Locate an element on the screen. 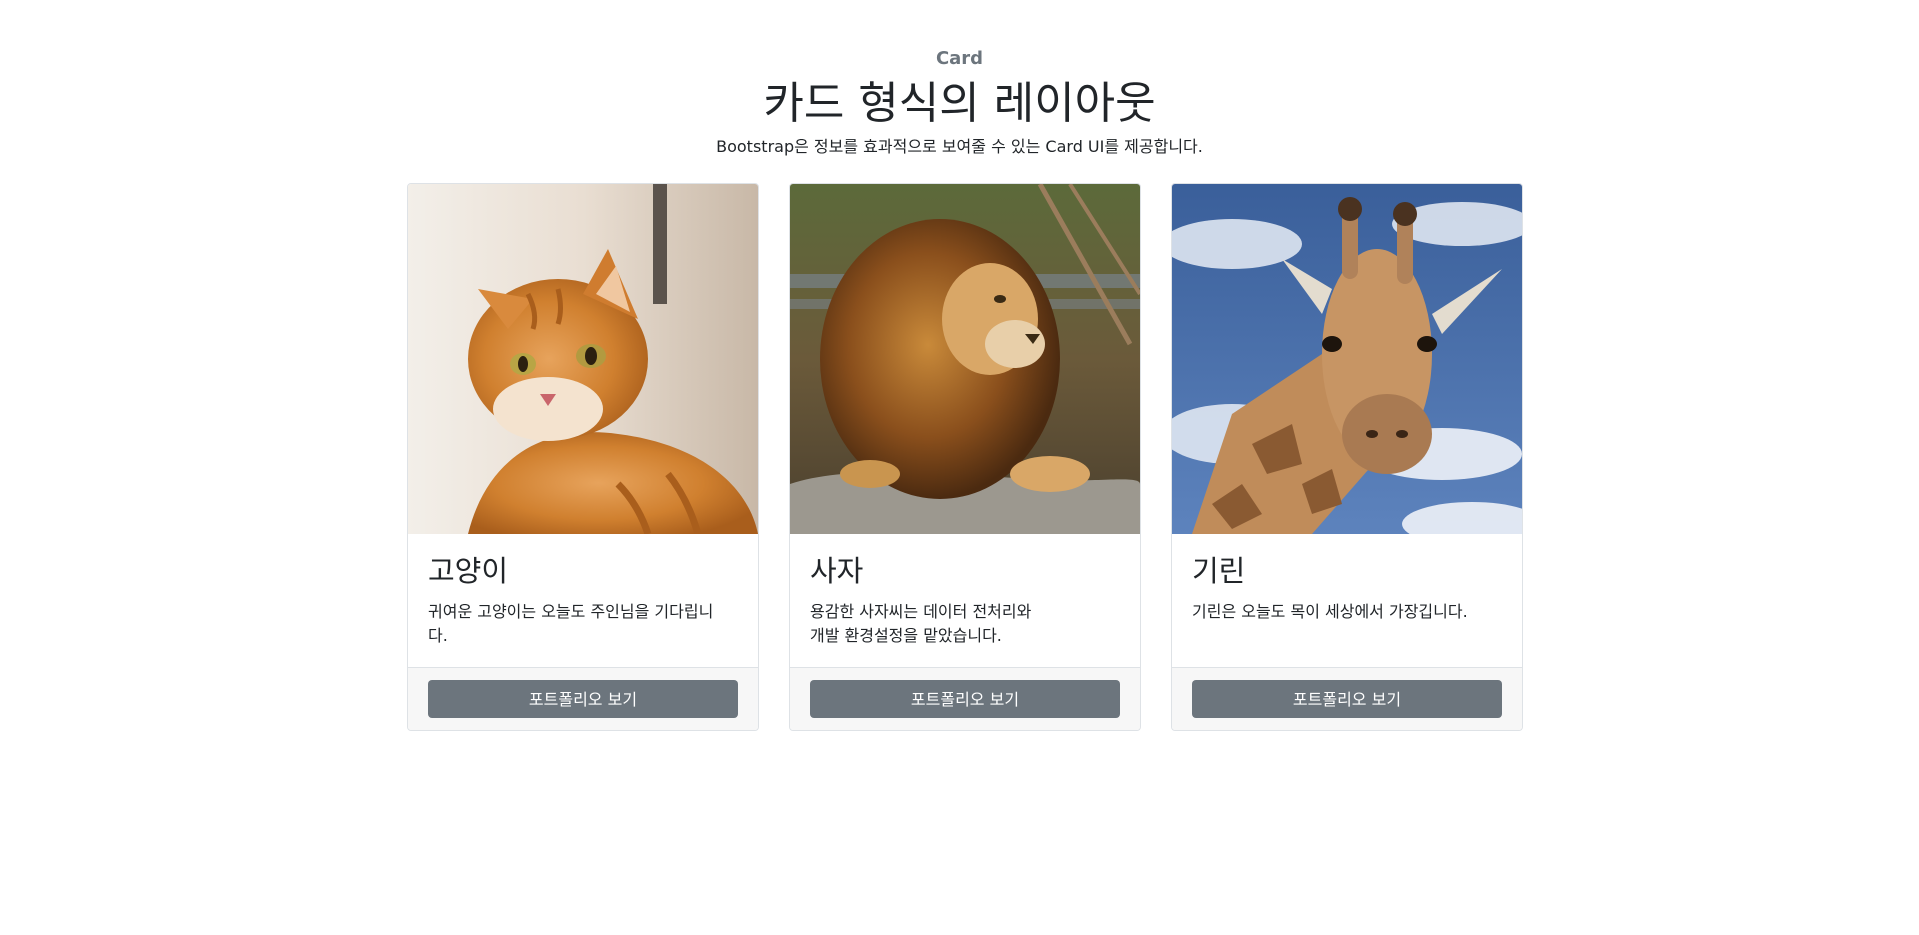 The height and width of the screenshot is (935, 1919). card-body: 기린 기린은 오늘도 목이 세상에서 가장깁니다. is located at coordinates (1347, 600).